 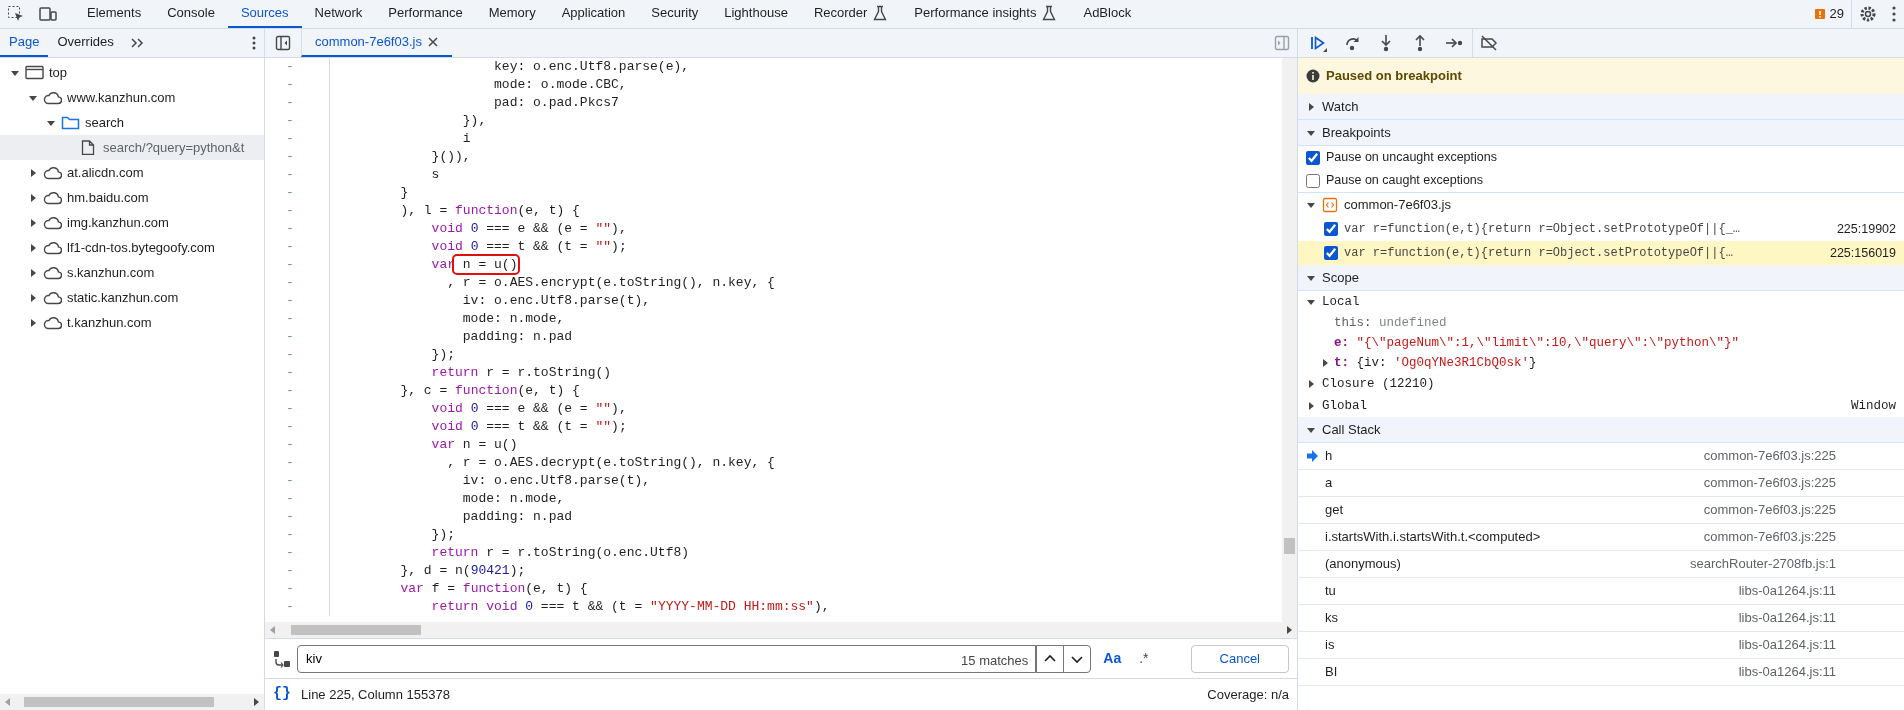 I want to click on tree-item: static.kanzhun.com, so click(x=132, y=297).